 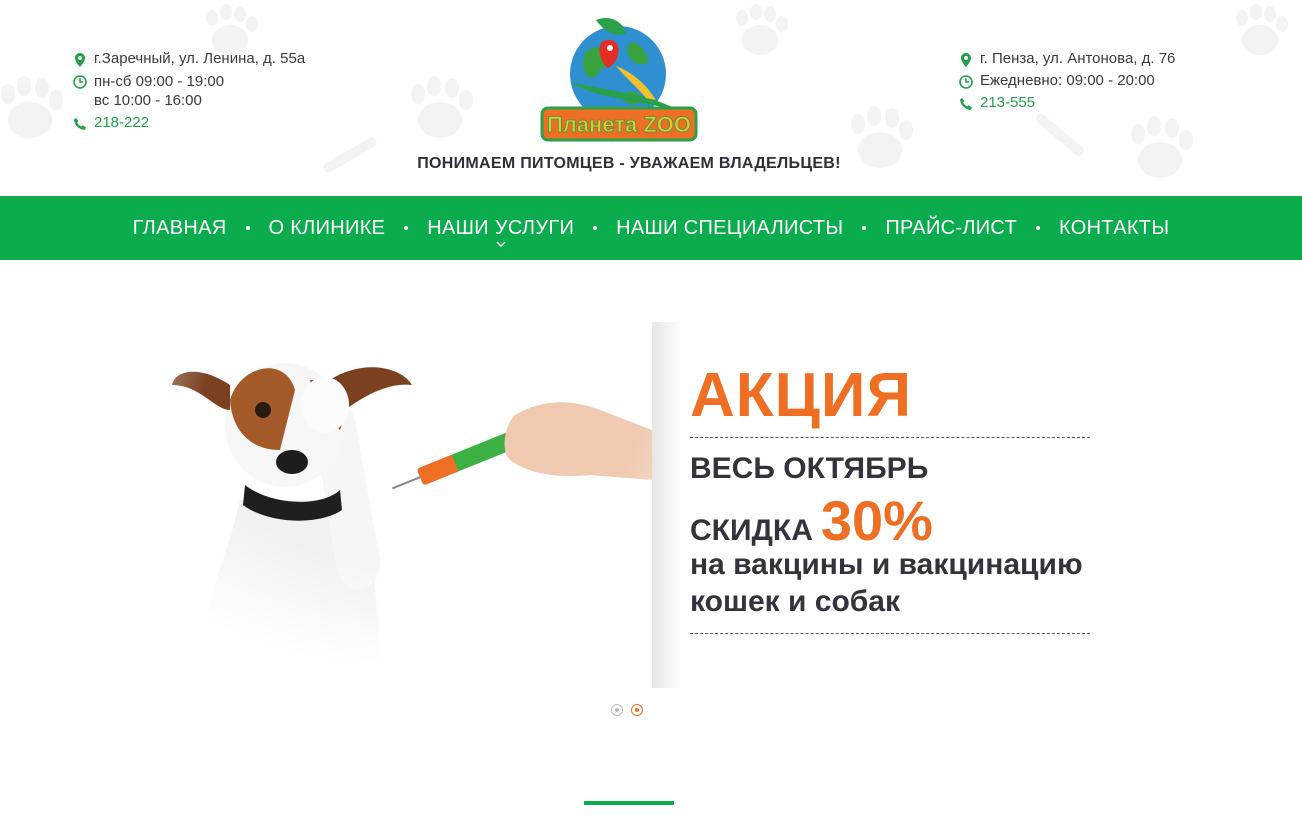 What do you see at coordinates (200, 58) in the screenshot?
I see `address-text: г.Заречный, ул. Ленина, д. 55а` at bounding box center [200, 58].